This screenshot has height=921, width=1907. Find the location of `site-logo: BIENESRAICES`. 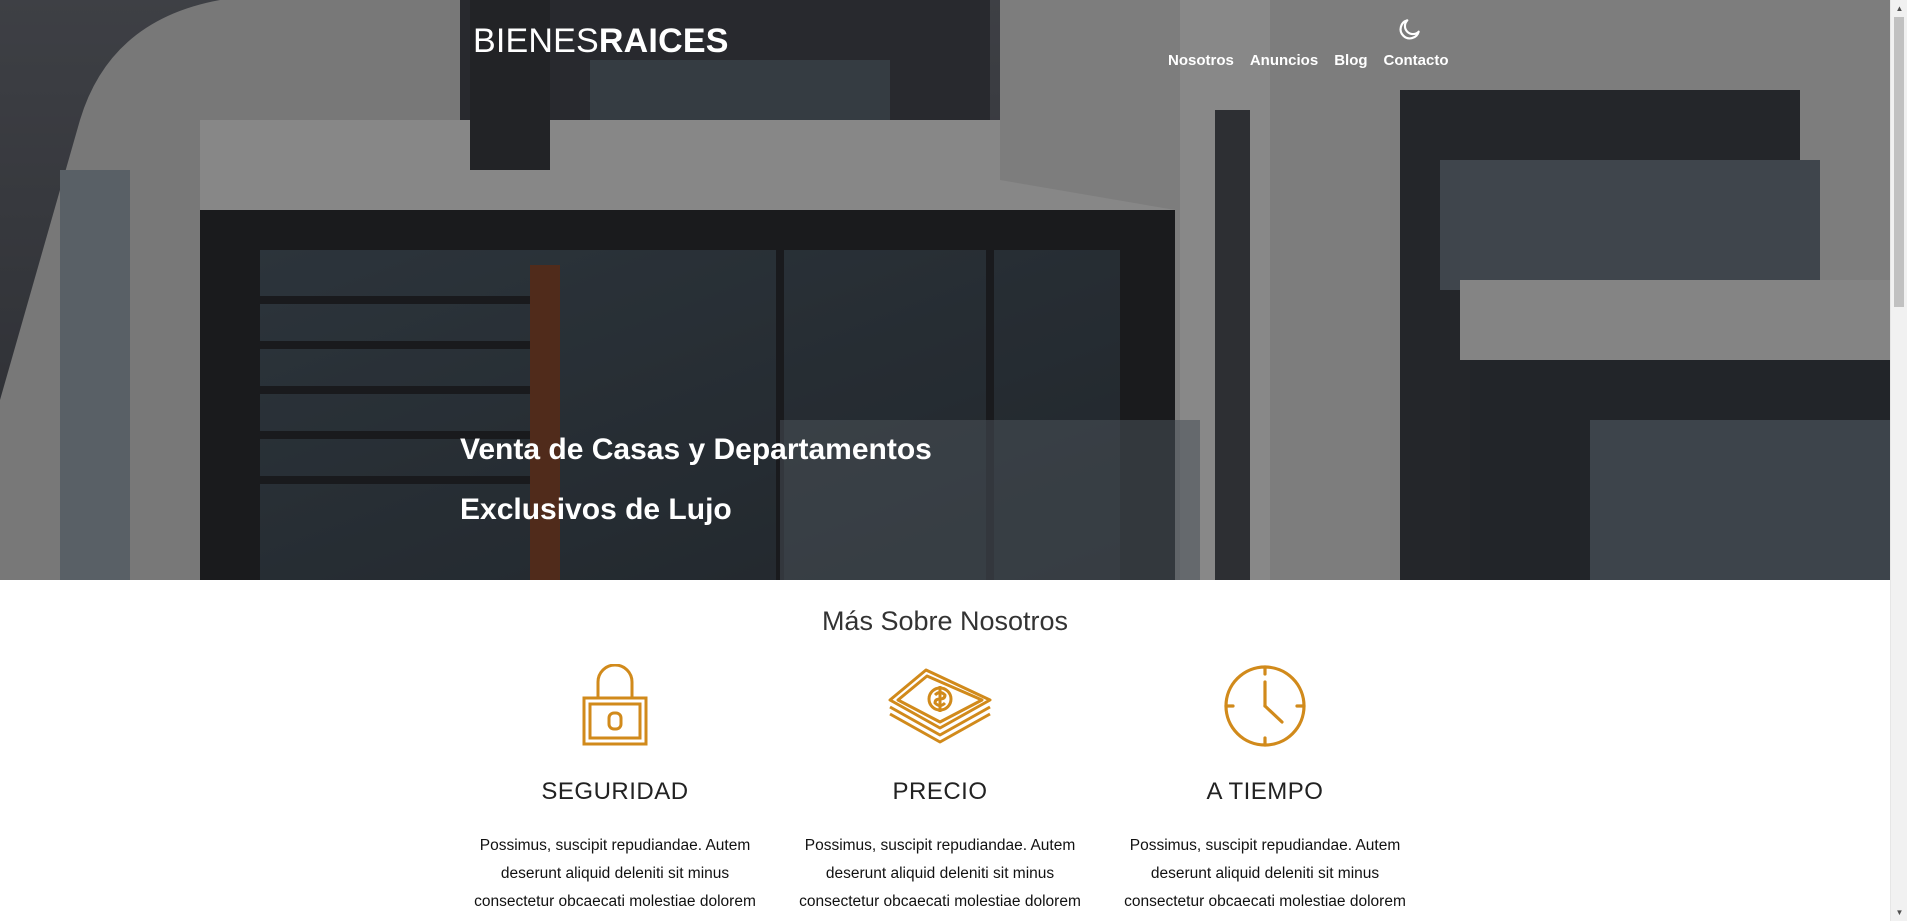

site-logo: BIENESRAICES is located at coordinates (601, 41).